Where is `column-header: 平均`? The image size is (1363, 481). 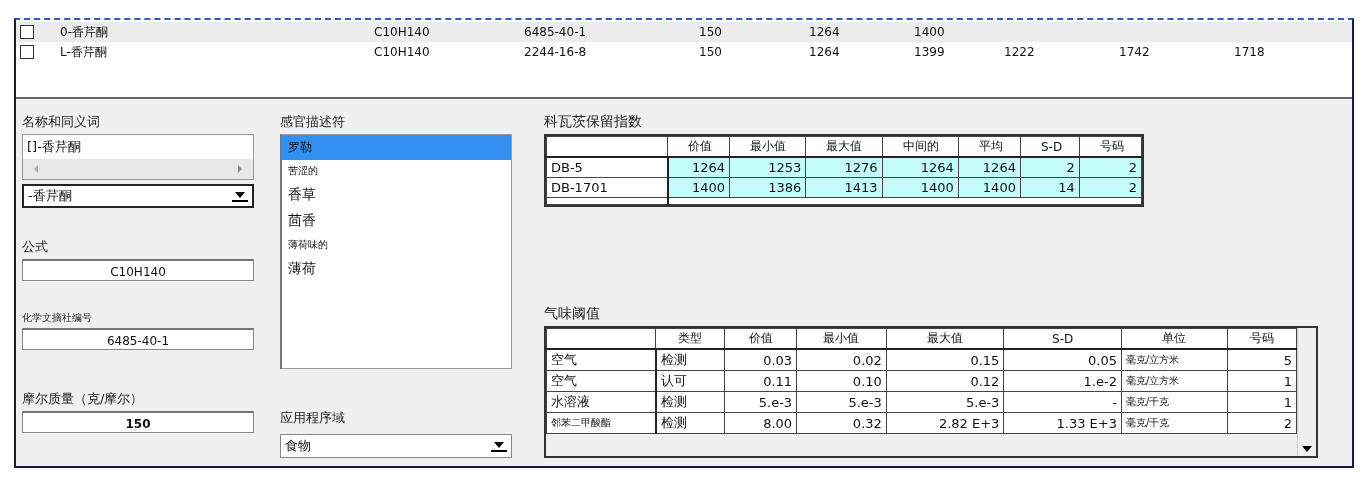 column-header: 平均 is located at coordinates (989, 146).